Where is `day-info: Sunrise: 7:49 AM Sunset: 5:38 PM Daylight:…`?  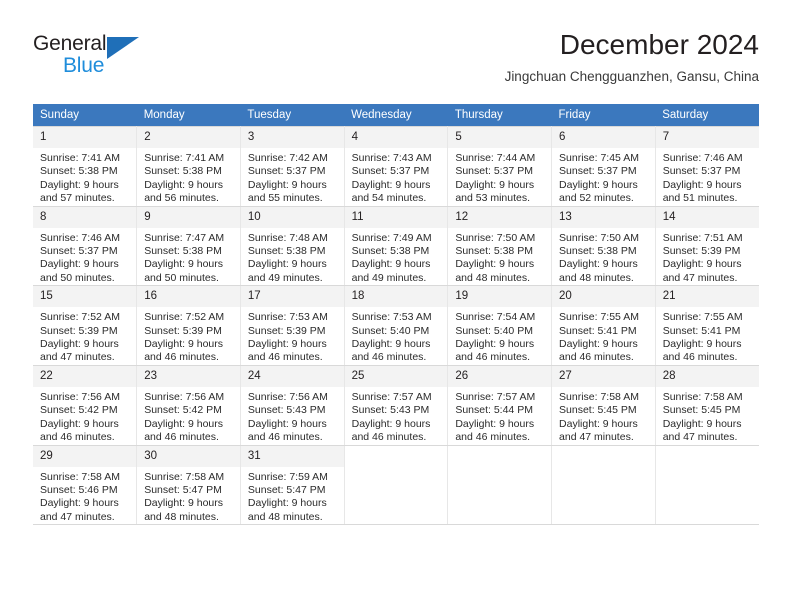 day-info: Sunrise: 7:49 AM Sunset: 5:38 PM Daylight:… is located at coordinates (396, 257).